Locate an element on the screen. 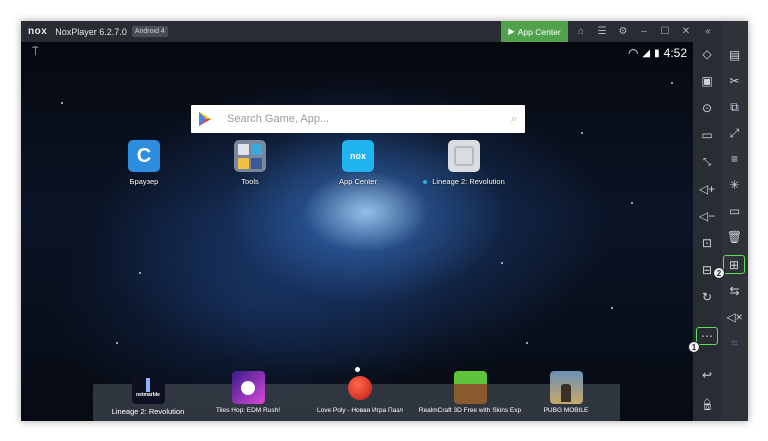 The image size is (768, 441). swap-icon: ⇆ is located at coordinates (734, 291).